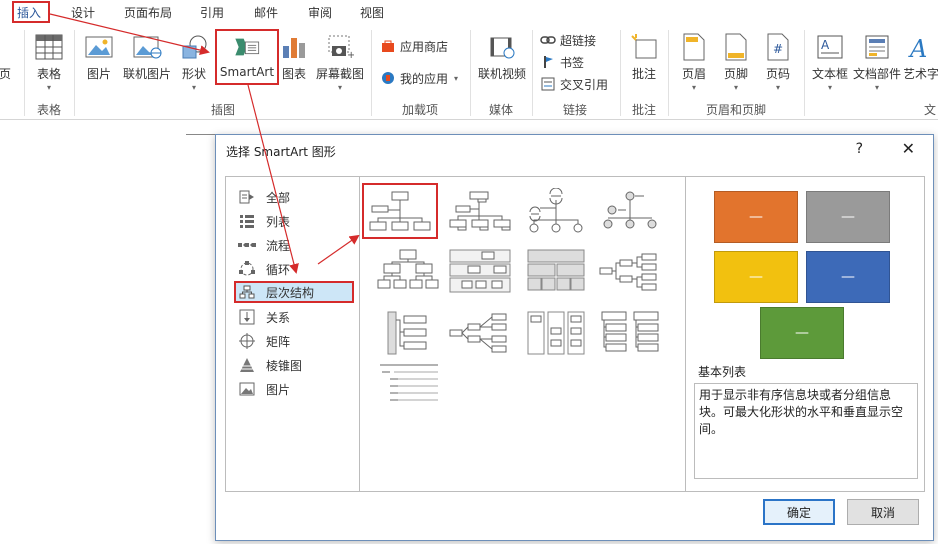 Image resolution: width=938 pixels, height=544 pixels. What do you see at coordinates (469, 12) in the screenshot?
I see `ribbon-tabs: 插入 设计 页面布局 引用 邮件 审阅 视图` at bounding box center [469, 12].